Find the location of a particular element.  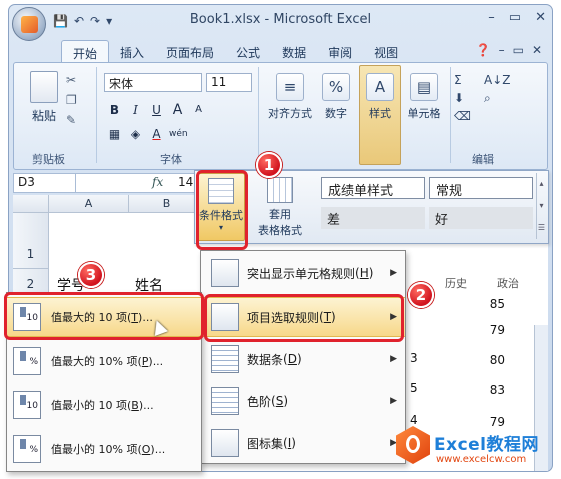

bottom-10-percent-icon: % is located at coordinates (27, 449).